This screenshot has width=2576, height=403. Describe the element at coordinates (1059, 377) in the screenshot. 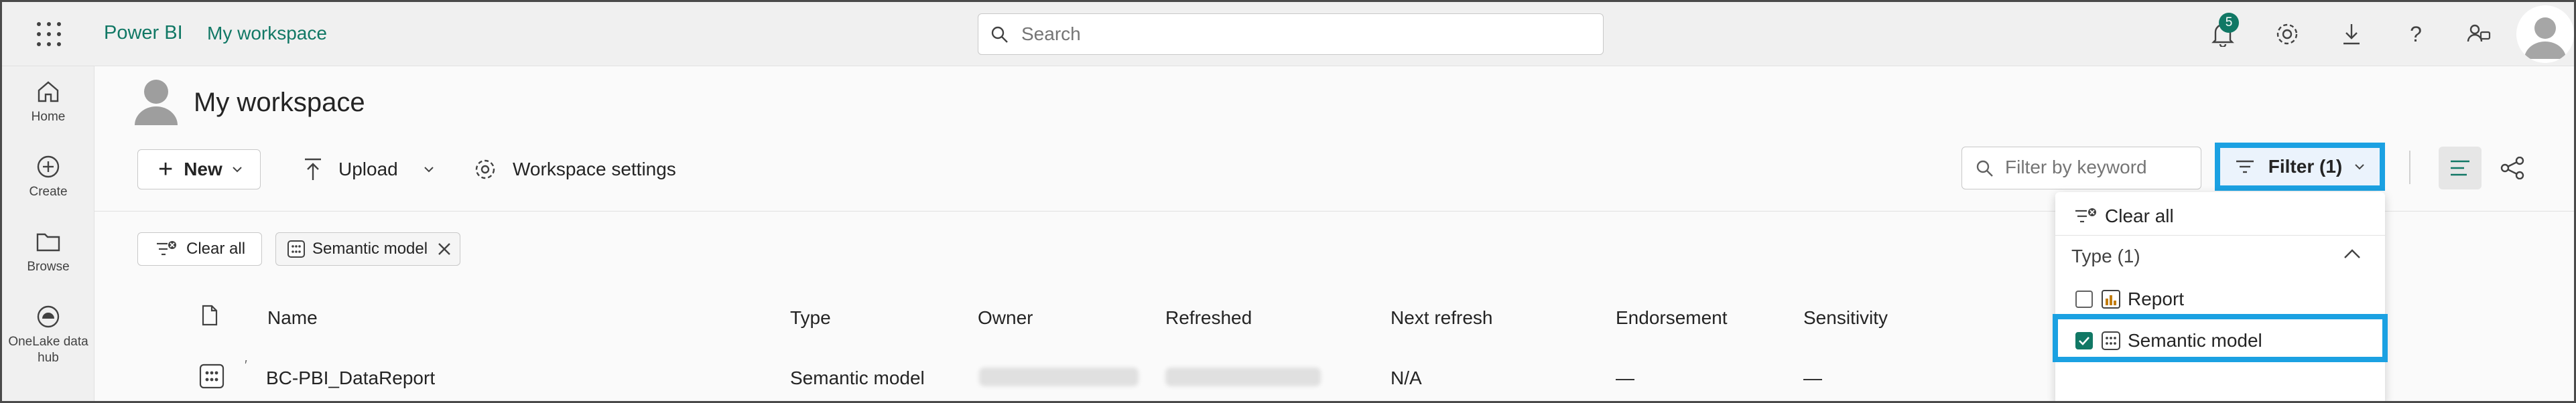

I see `row-owner-redacted` at that location.